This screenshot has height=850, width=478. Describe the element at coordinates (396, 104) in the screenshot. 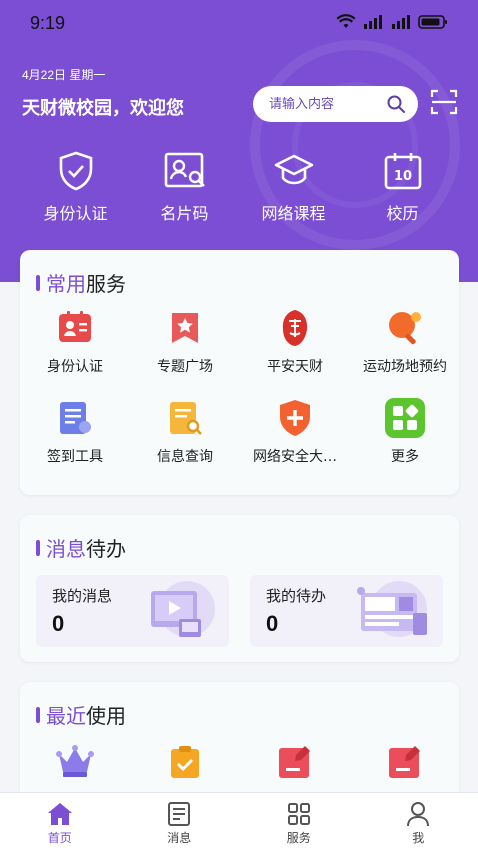

I see `search-icon` at that location.